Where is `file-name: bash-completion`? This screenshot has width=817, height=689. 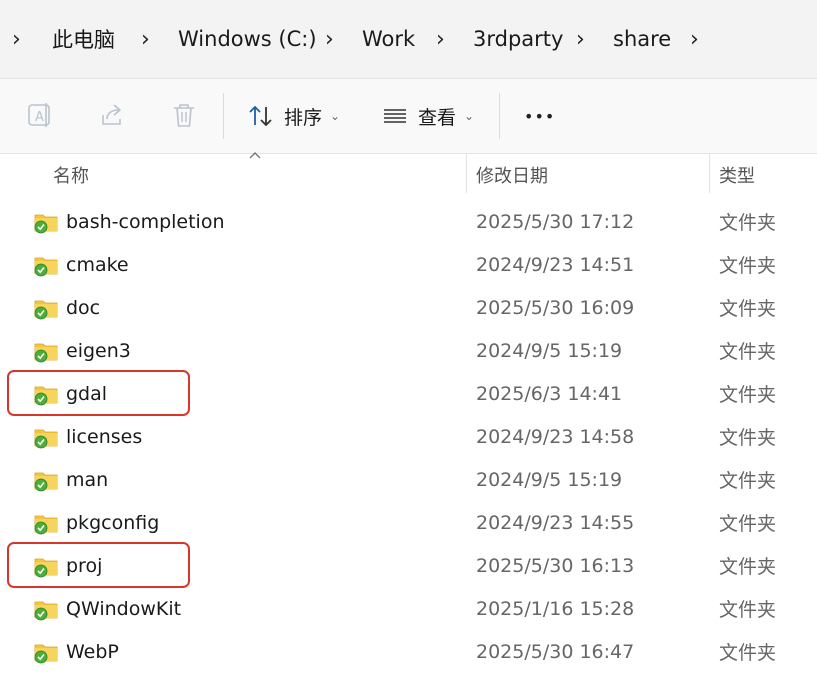 file-name: bash-completion is located at coordinates (145, 221).